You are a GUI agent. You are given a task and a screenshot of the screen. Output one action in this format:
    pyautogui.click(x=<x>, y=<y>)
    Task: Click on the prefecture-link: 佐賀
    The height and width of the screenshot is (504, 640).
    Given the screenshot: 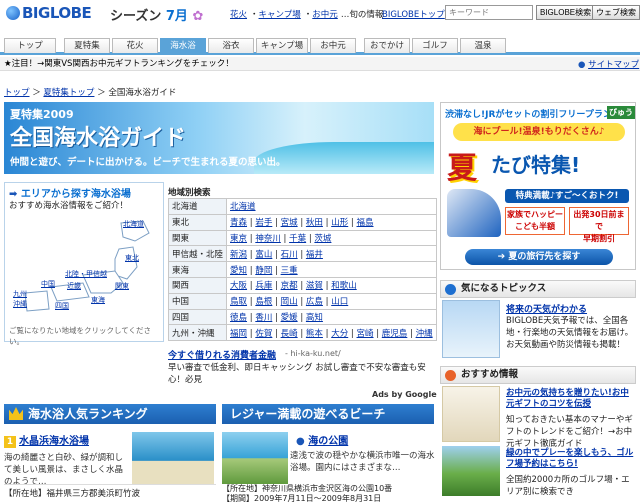 What is the action you would take?
    pyautogui.click(x=263, y=334)
    